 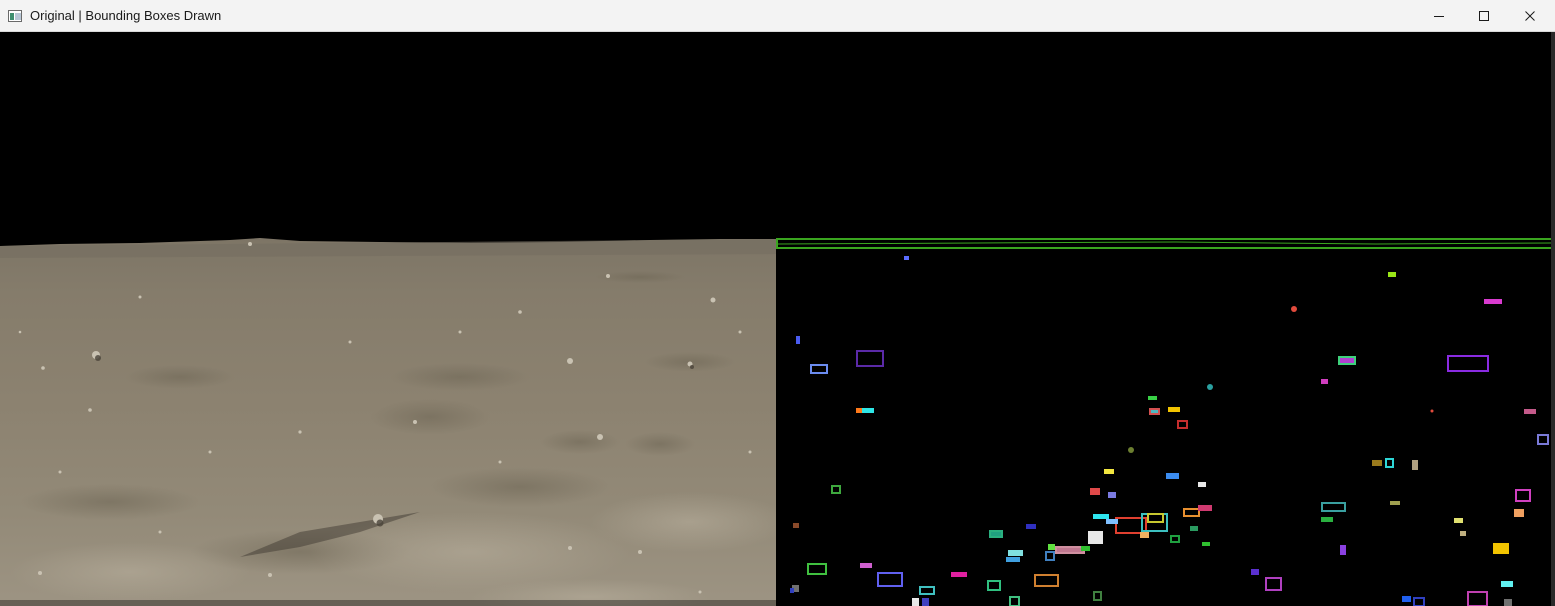 I want to click on window-title-bar: Original | Bounding Boxes Drawn, so click(x=777, y=16).